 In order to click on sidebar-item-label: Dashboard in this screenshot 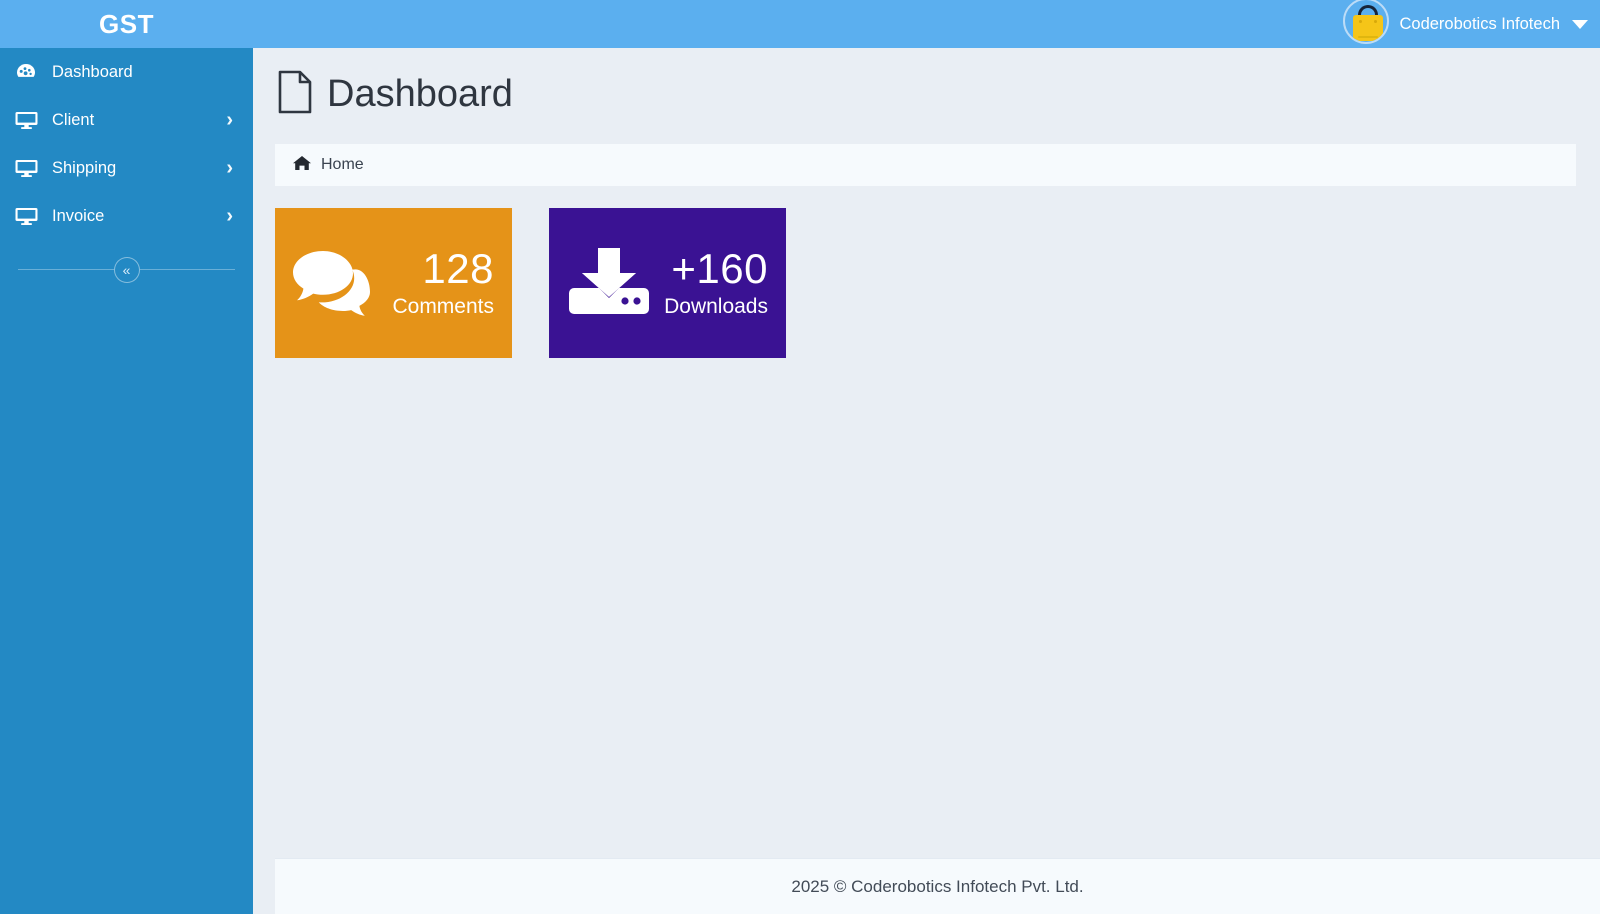, I will do `click(92, 71)`.